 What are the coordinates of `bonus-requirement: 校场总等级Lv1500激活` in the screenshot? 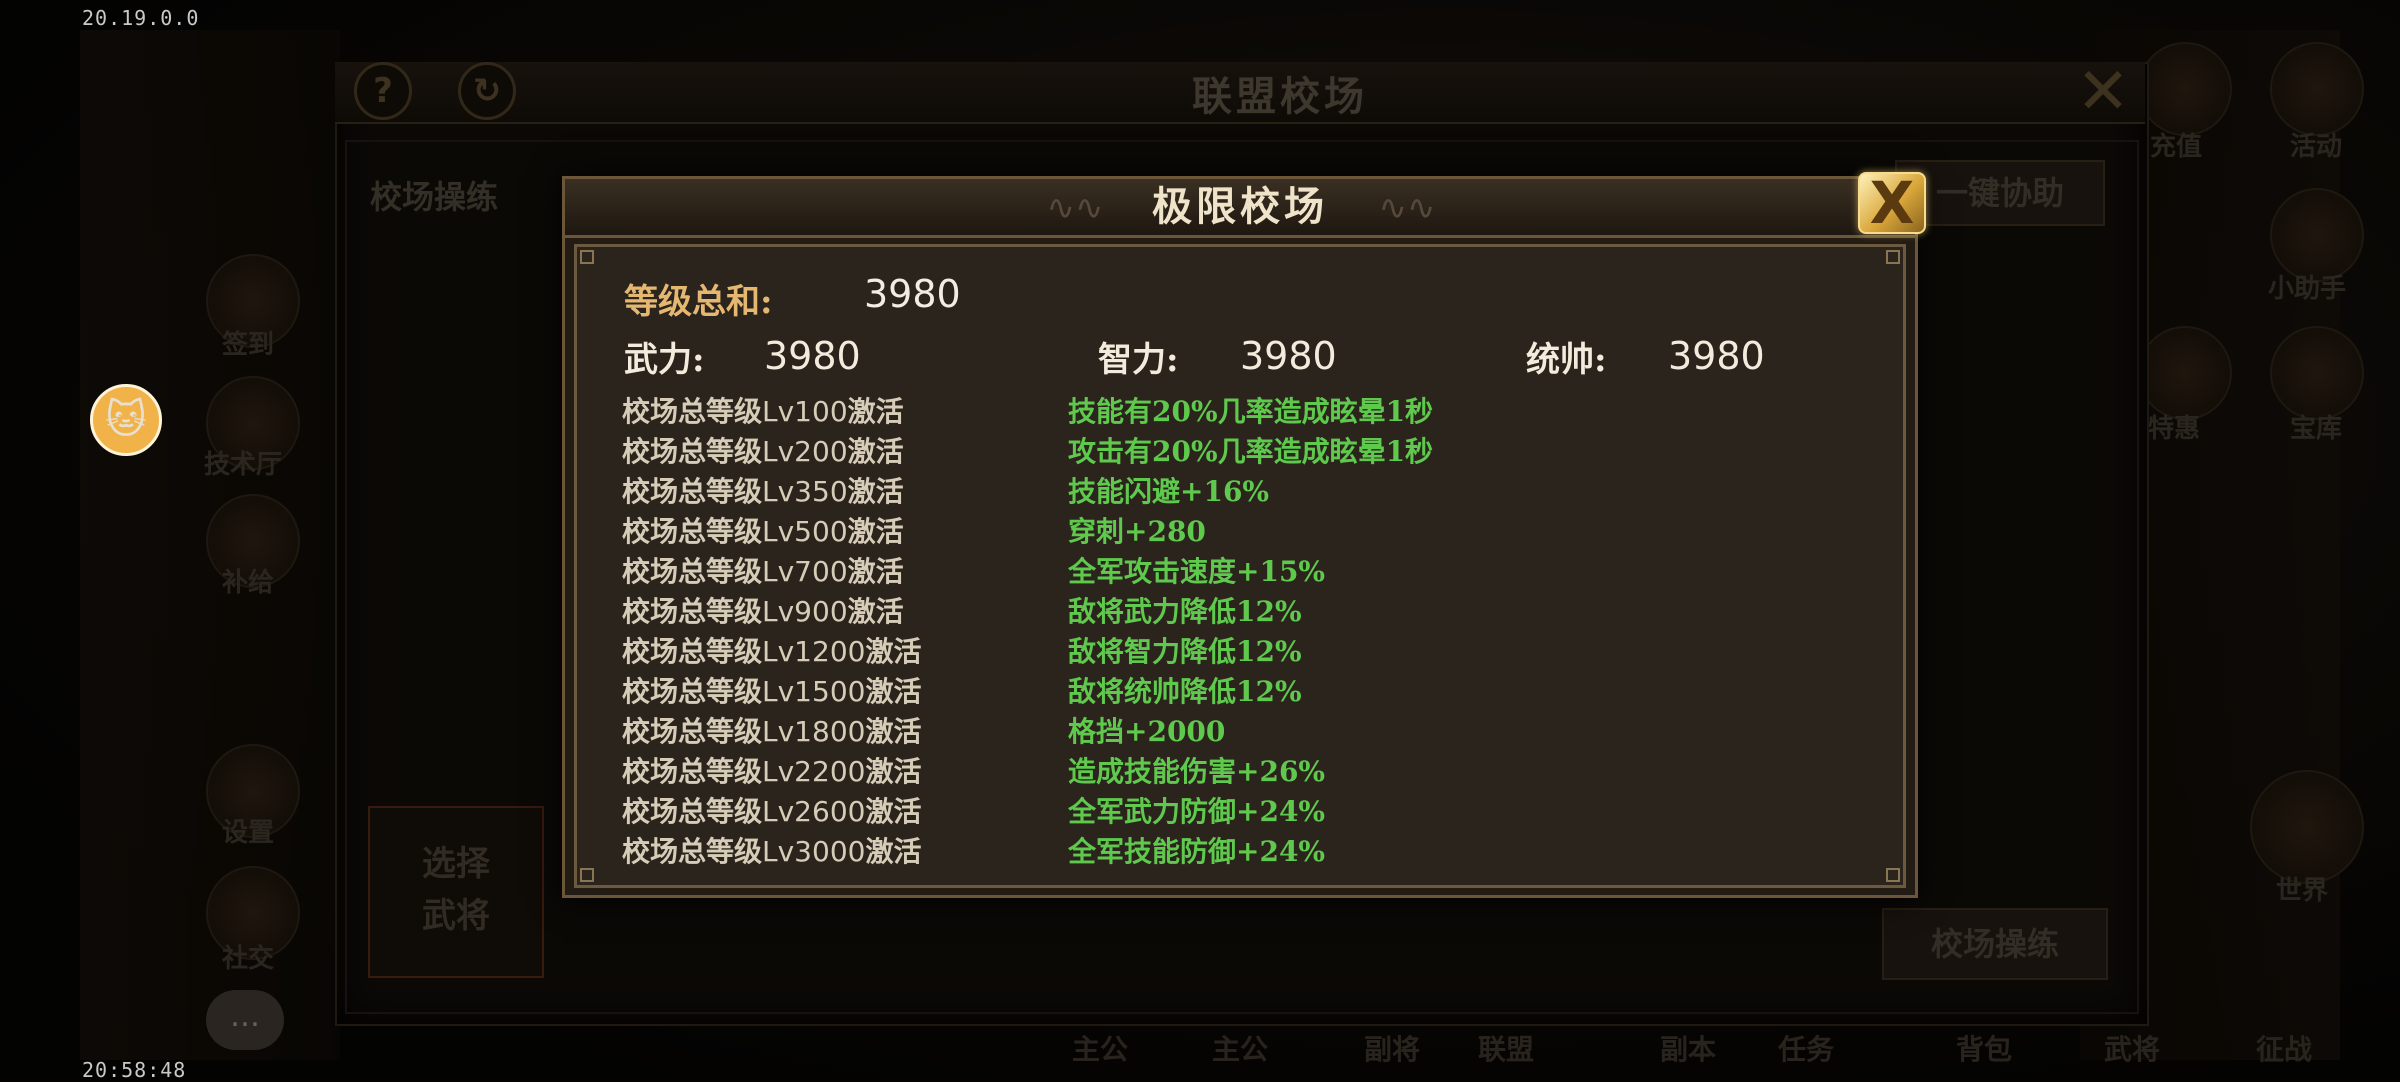 It's located at (772, 691).